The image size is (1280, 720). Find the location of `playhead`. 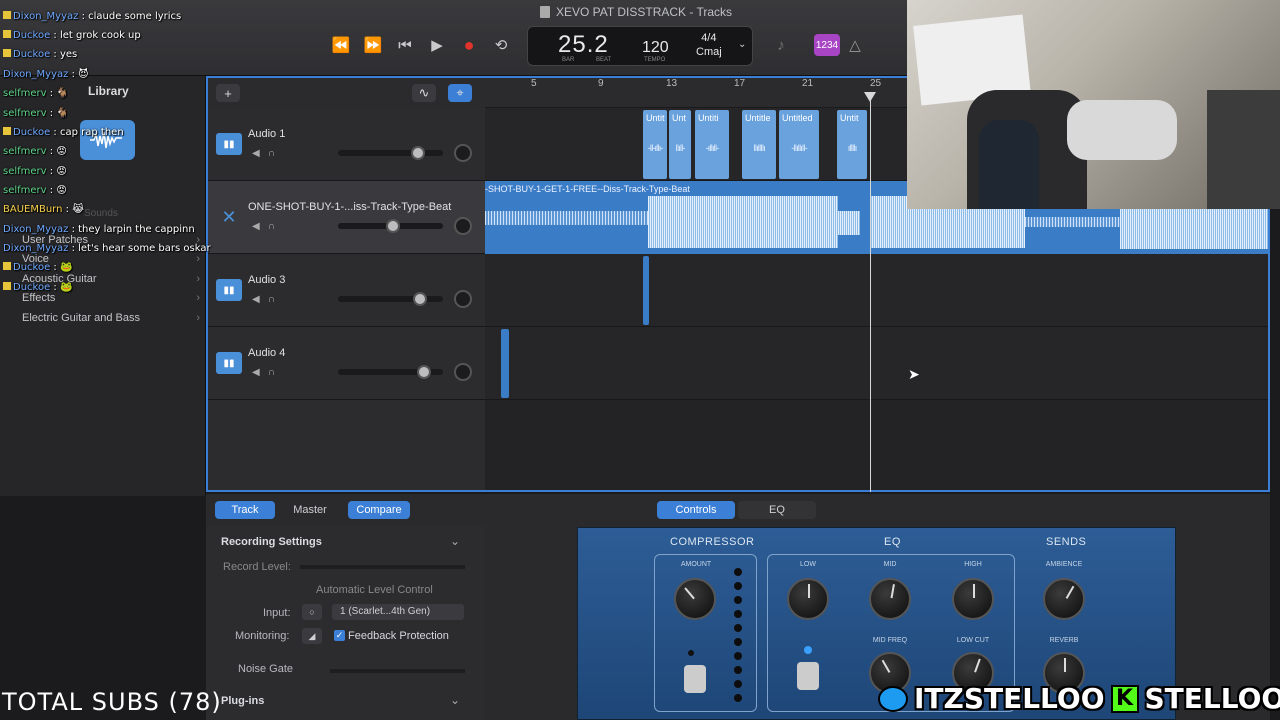

playhead is located at coordinates (870, 292).